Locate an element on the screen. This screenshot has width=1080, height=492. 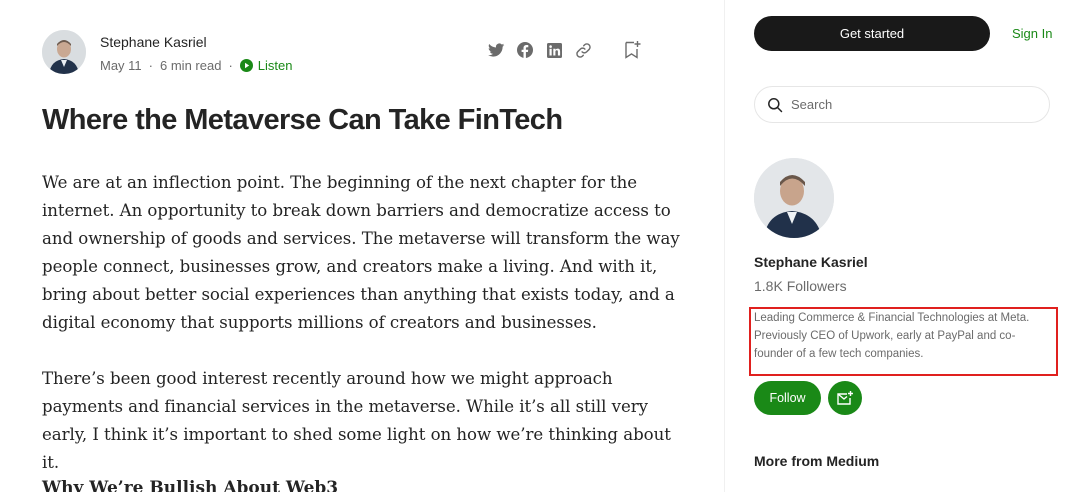
search-box is located at coordinates (902, 104).